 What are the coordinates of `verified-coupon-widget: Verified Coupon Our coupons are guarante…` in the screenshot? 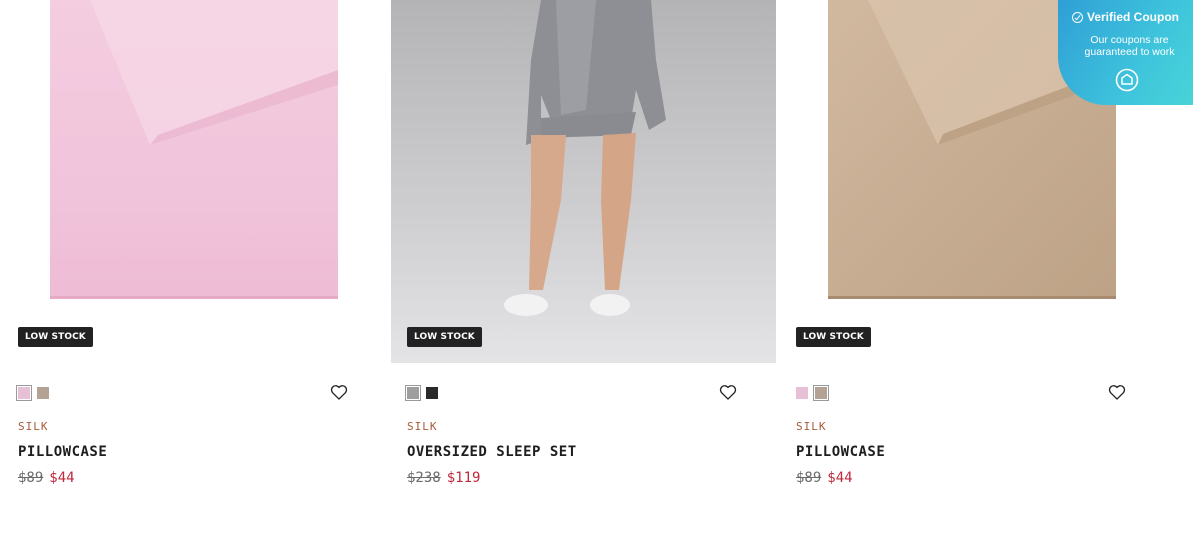 It's located at (1125, 52).